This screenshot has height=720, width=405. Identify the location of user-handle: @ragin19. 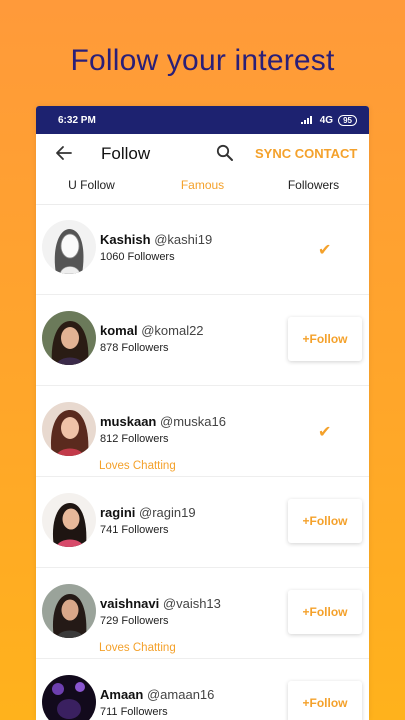
(167, 512).